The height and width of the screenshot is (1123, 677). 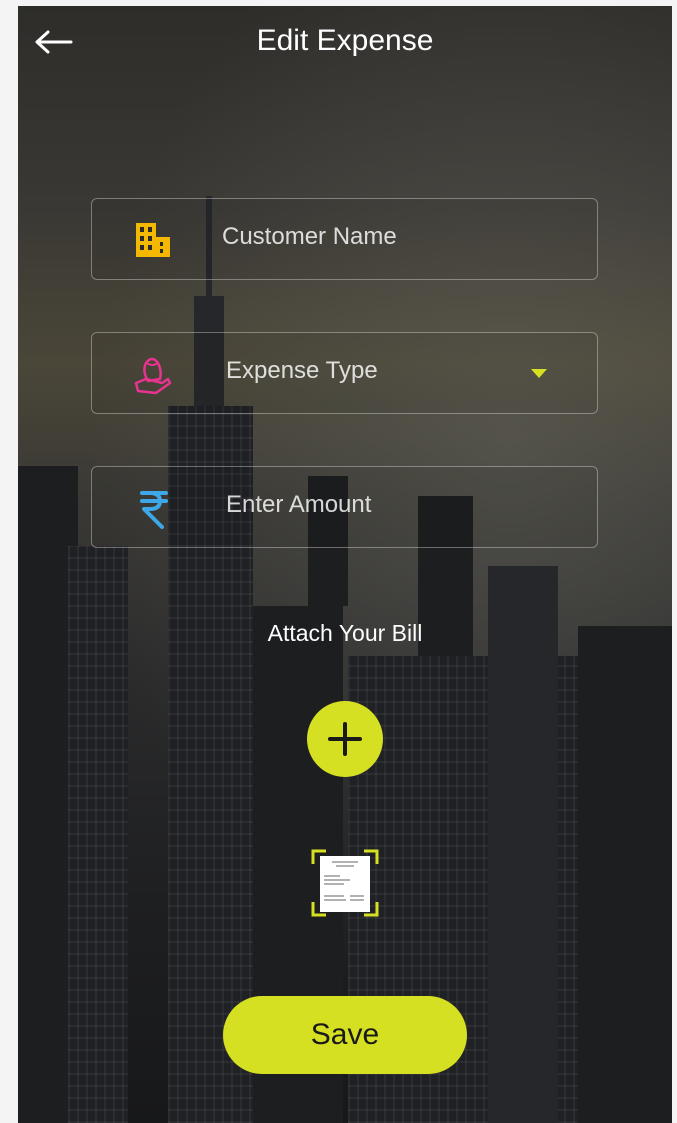 I want to click on customer-name-field: Customer Name, so click(x=344, y=239).